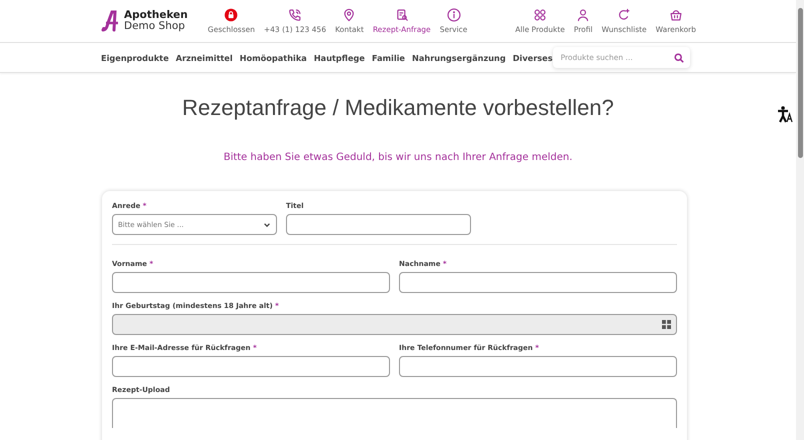  I want to click on lock-icon, so click(231, 15).